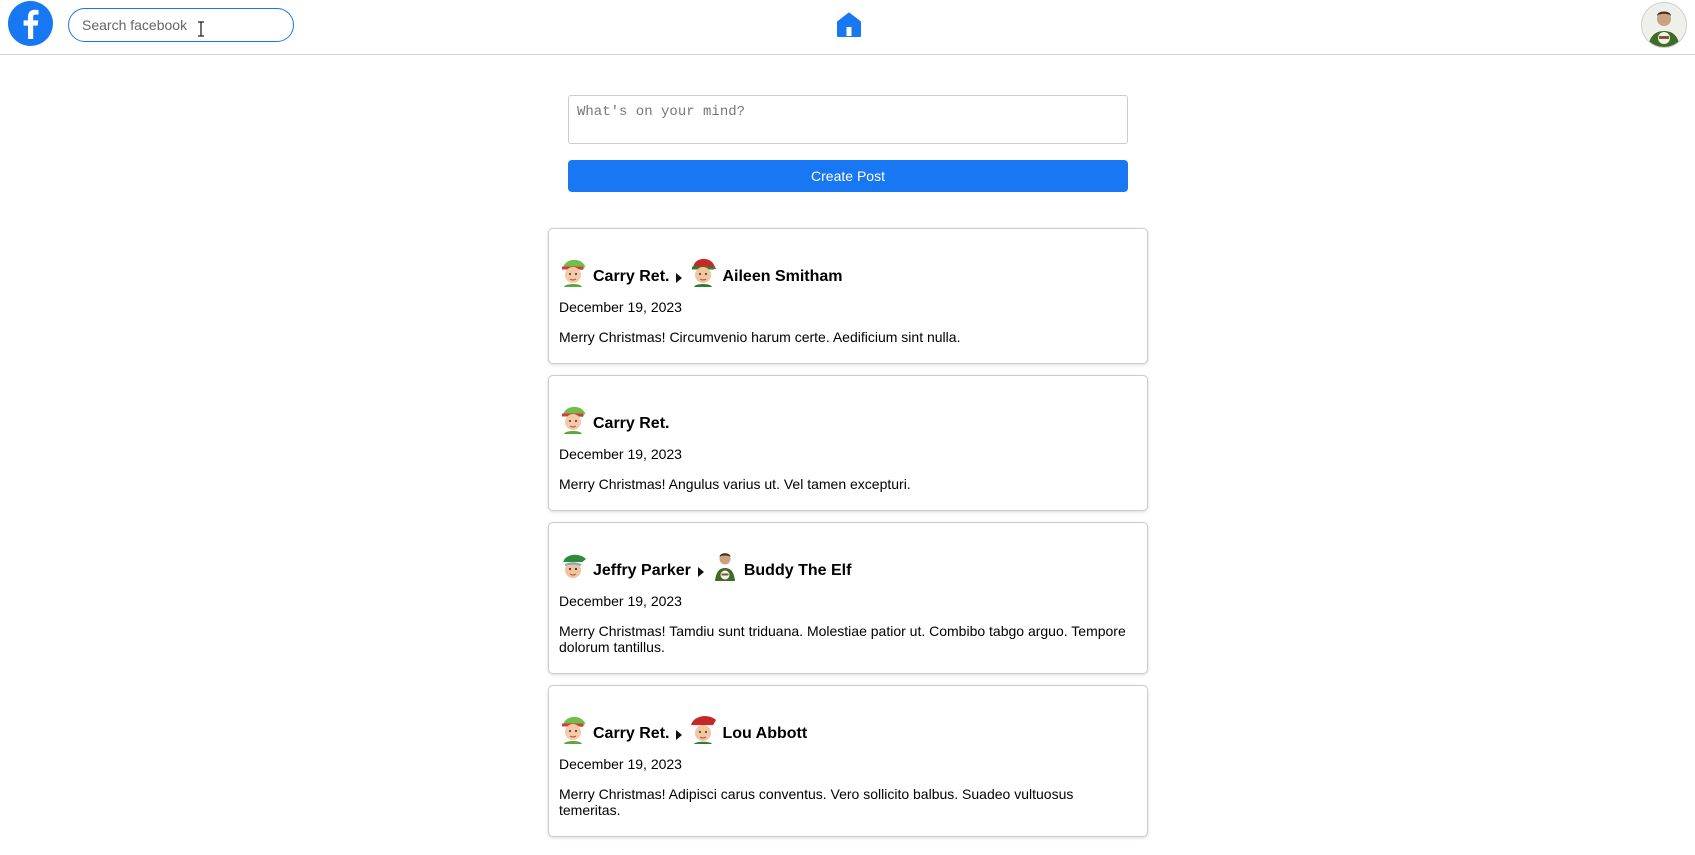 The image size is (1695, 855). What do you see at coordinates (201, 29) in the screenshot?
I see `text-cursor-icon` at bounding box center [201, 29].